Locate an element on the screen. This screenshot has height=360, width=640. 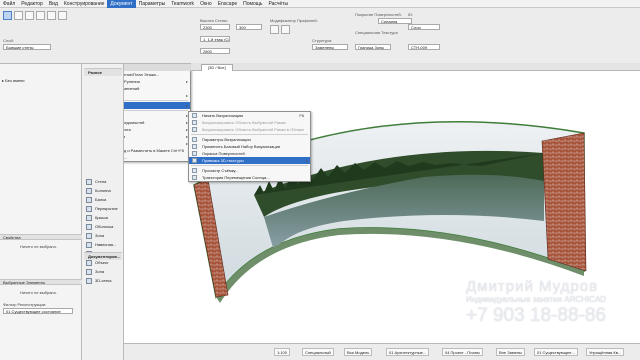
menu-item: Вид is located at coordinates (53, 4).